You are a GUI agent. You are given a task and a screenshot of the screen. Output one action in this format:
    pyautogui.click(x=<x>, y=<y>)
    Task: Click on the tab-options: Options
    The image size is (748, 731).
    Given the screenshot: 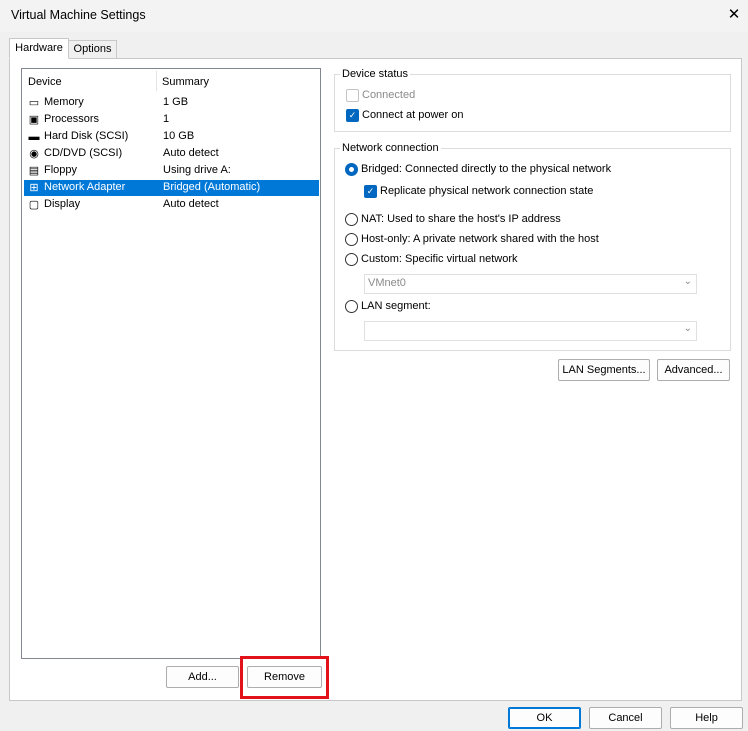 What is the action you would take?
    pyautogui.click(x=92, y=49)
    